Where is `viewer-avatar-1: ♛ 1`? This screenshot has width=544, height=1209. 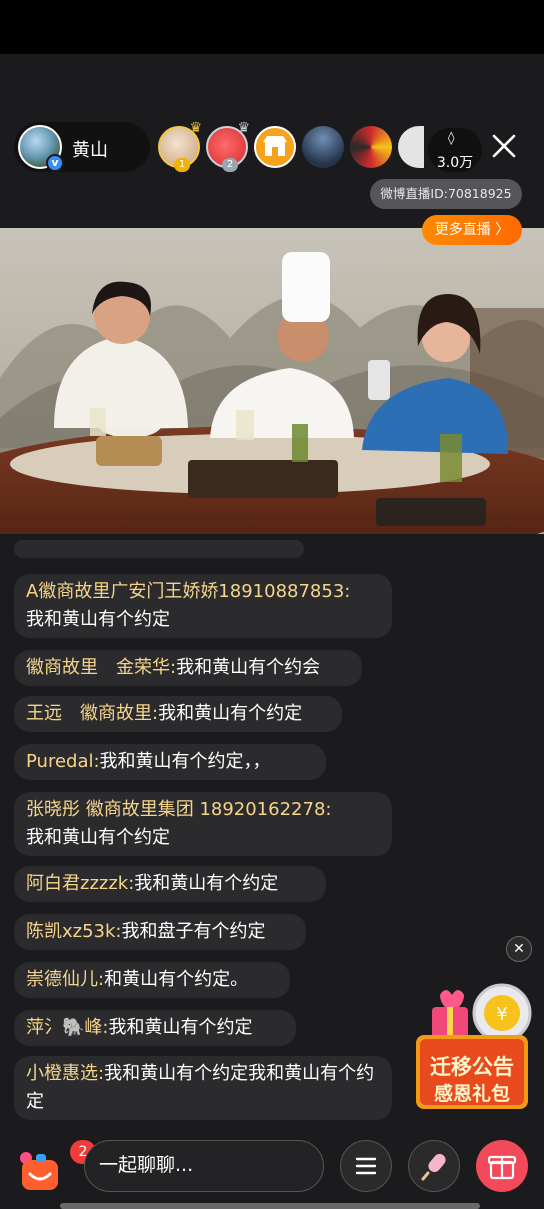 viewer-avatar-1: ♛ 1 is located at coordinates (180, 146).